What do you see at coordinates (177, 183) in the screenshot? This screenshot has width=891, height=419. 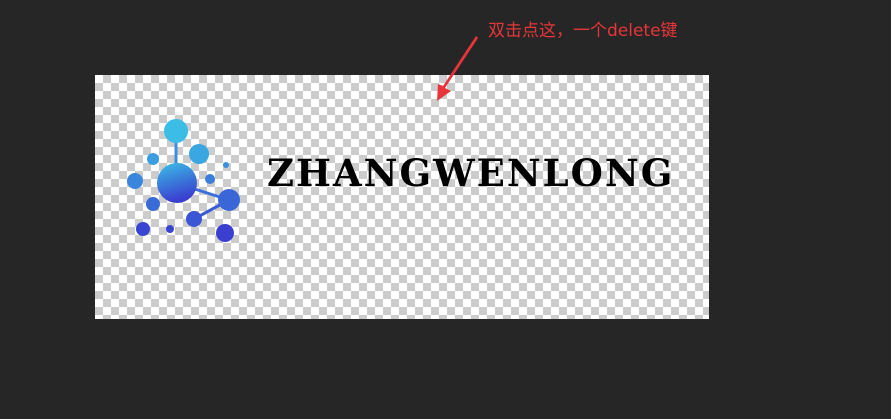 I see `molecule-node-center` at bounding box center [177, 183].